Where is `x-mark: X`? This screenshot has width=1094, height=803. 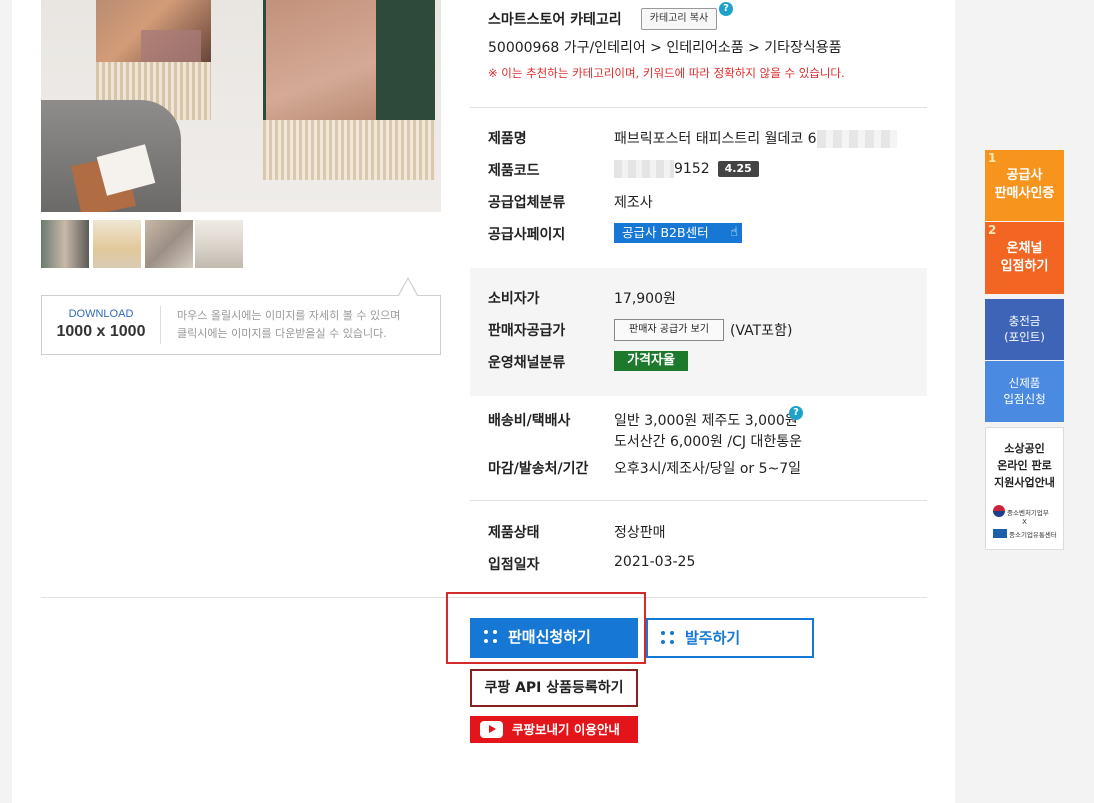
x-mark: X is located at coordinates (1024, 522).